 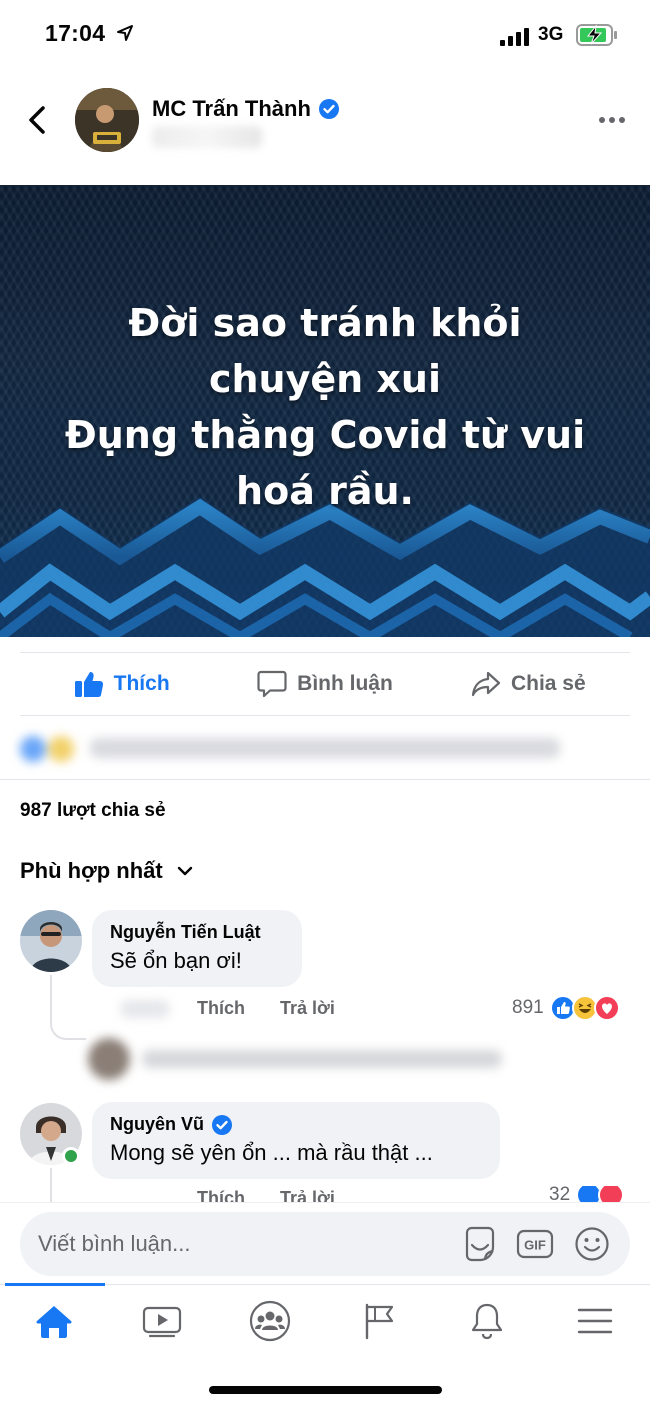 I want to click on like-label: Thích, so click(x=141, y=683).